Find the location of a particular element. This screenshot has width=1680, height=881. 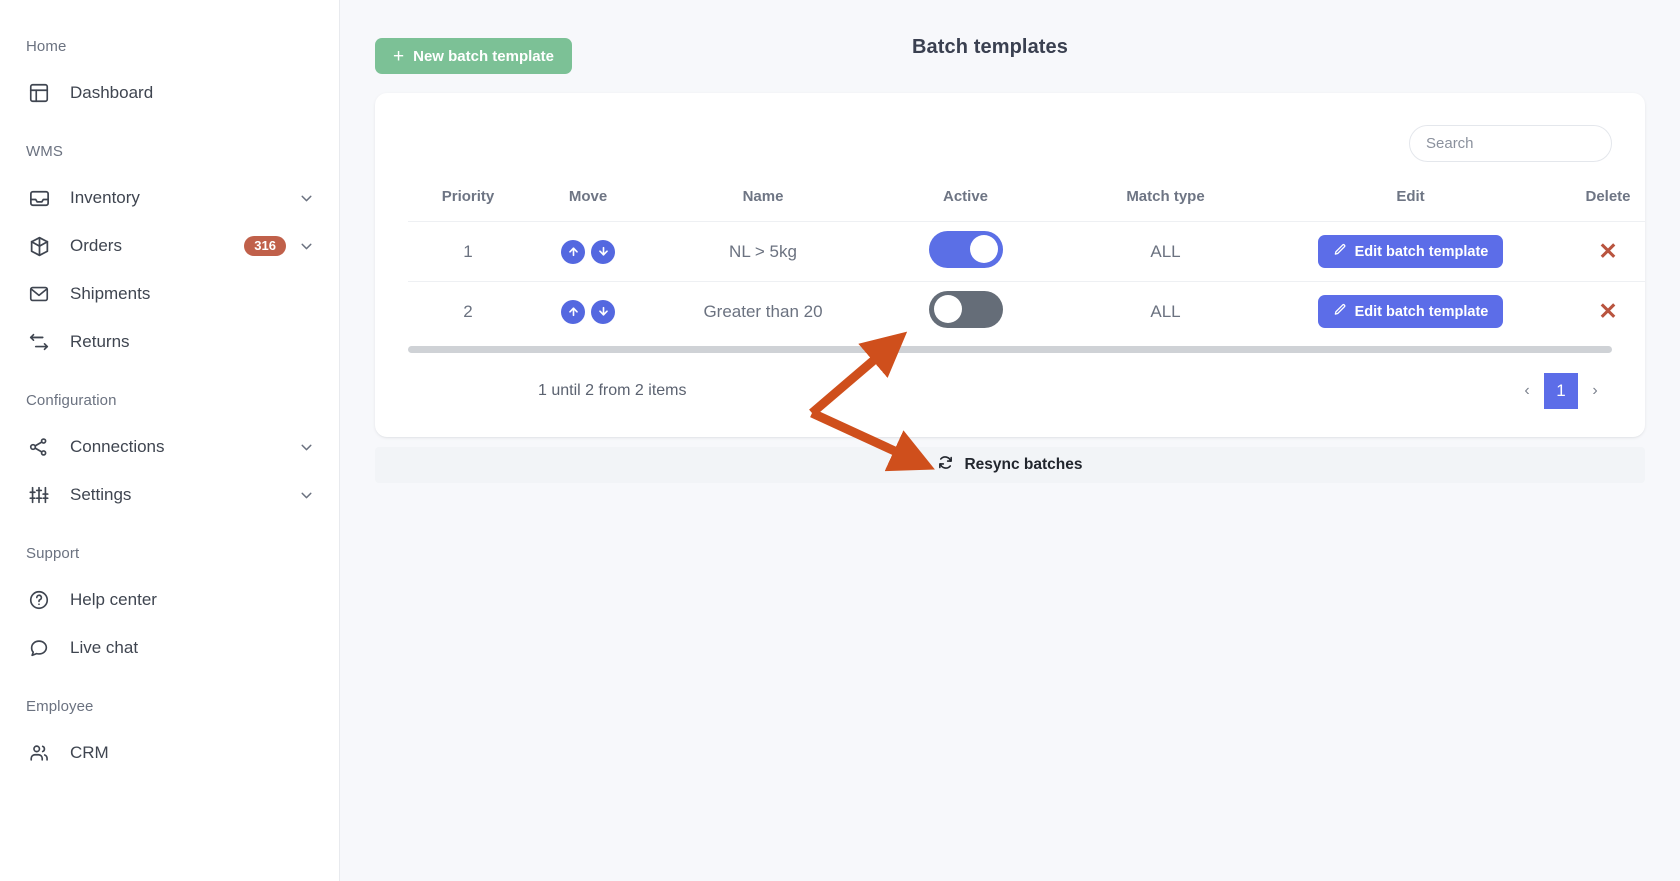

horizontal-scrollbar is located at coordinates (1010, 349).